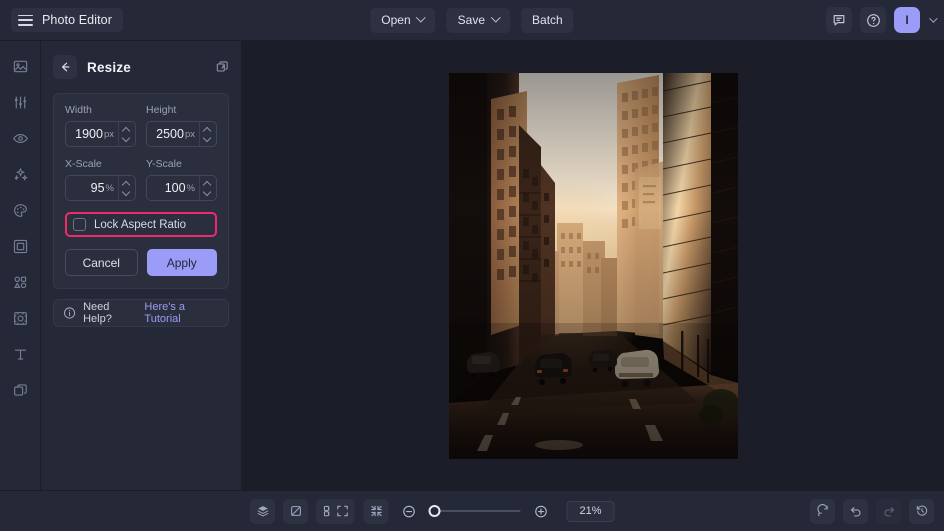 The image size is (944, 531). Describe the element at coordinates (434, 511) in the screenshot. I see `zoom-slider-handle` at that location.